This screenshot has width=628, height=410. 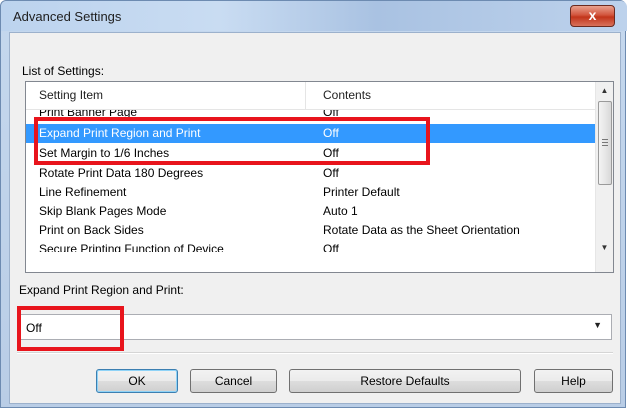 I want to click on row-item: Skip Blank Pages Mode, so click(x=103, y=211).